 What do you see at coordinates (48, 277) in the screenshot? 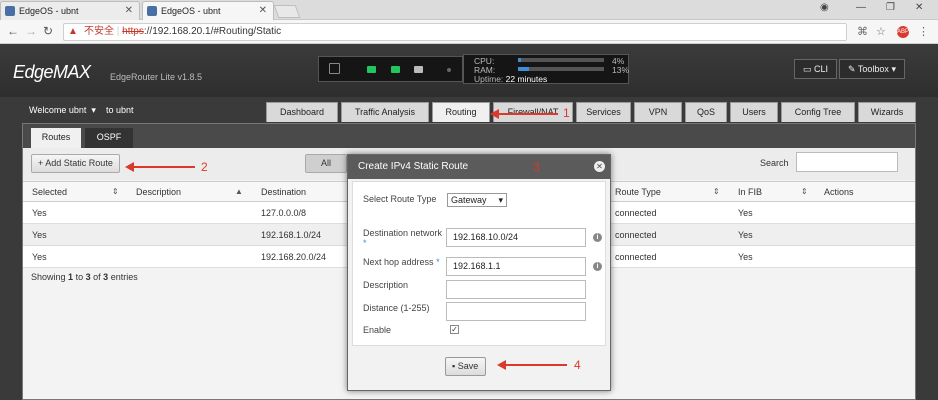
I see `showing-prefix: Showing` at bounding box center [48, 277].